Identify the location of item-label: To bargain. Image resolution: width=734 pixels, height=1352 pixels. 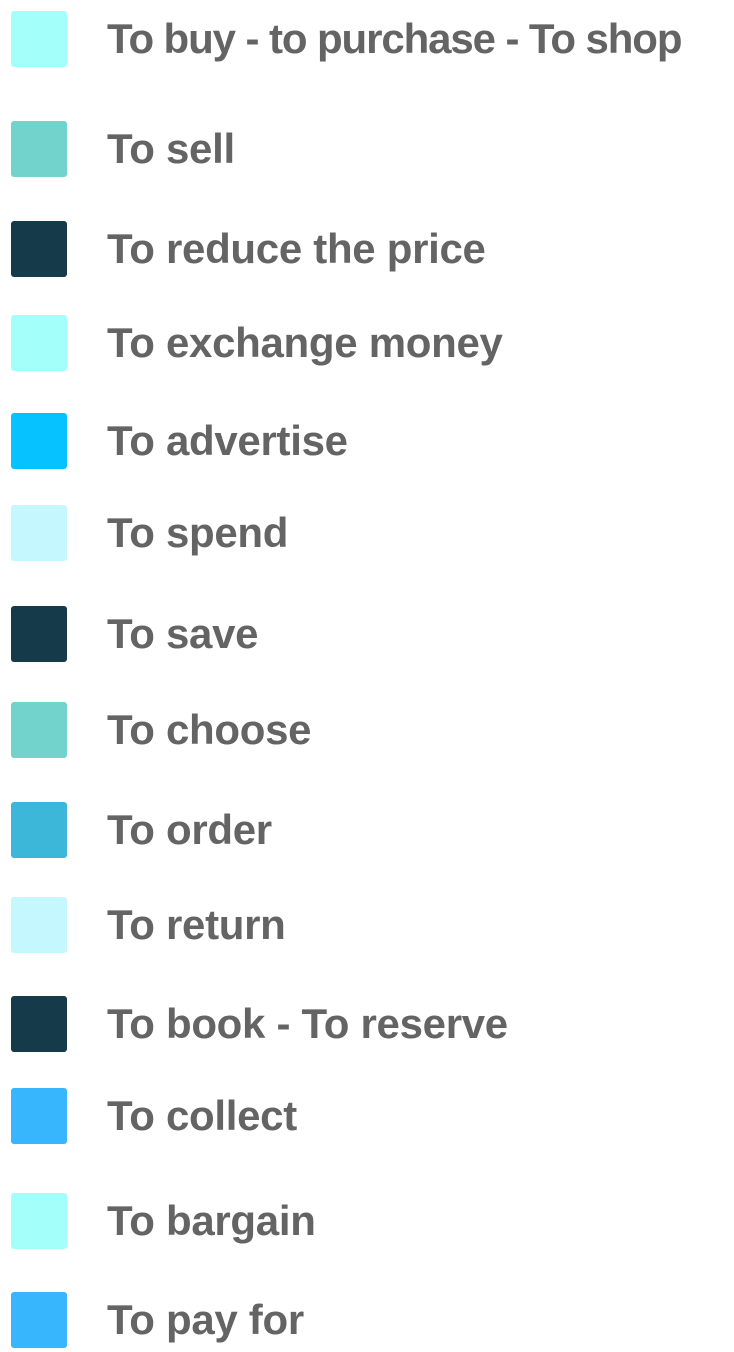
(211, 1220).